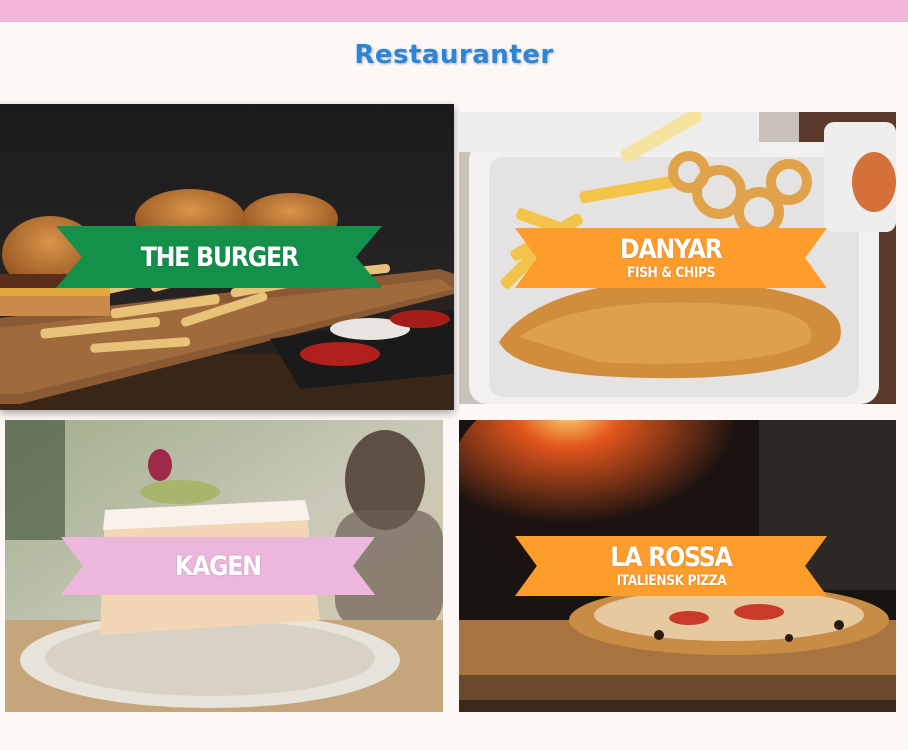  I want to click on page-title: Restauranter, so click(454, 55).